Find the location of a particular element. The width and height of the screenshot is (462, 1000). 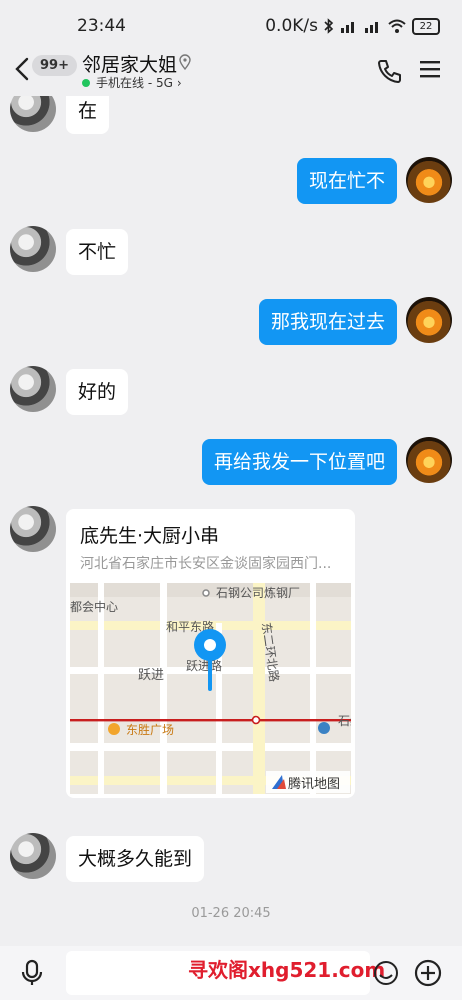

message-bubble: 在 is located at coordinates (88, 115).